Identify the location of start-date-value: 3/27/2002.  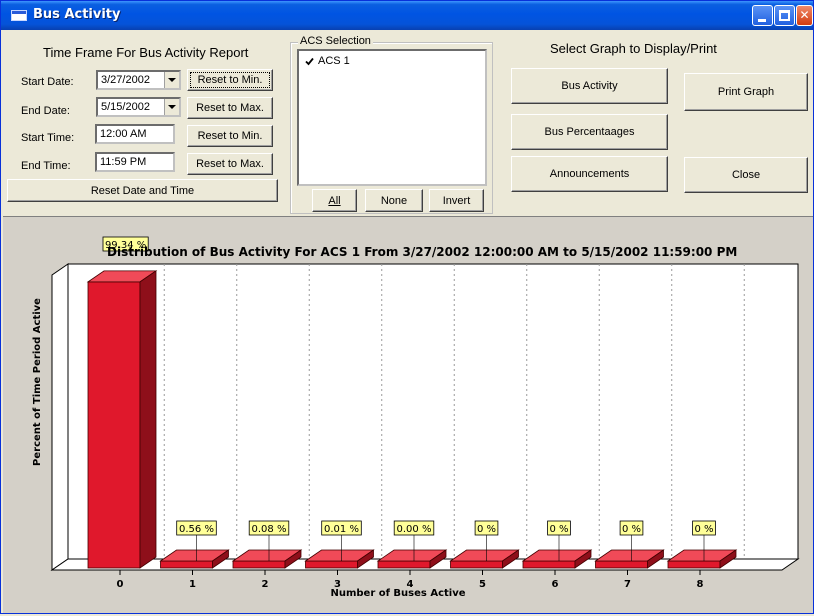
(125, 80).